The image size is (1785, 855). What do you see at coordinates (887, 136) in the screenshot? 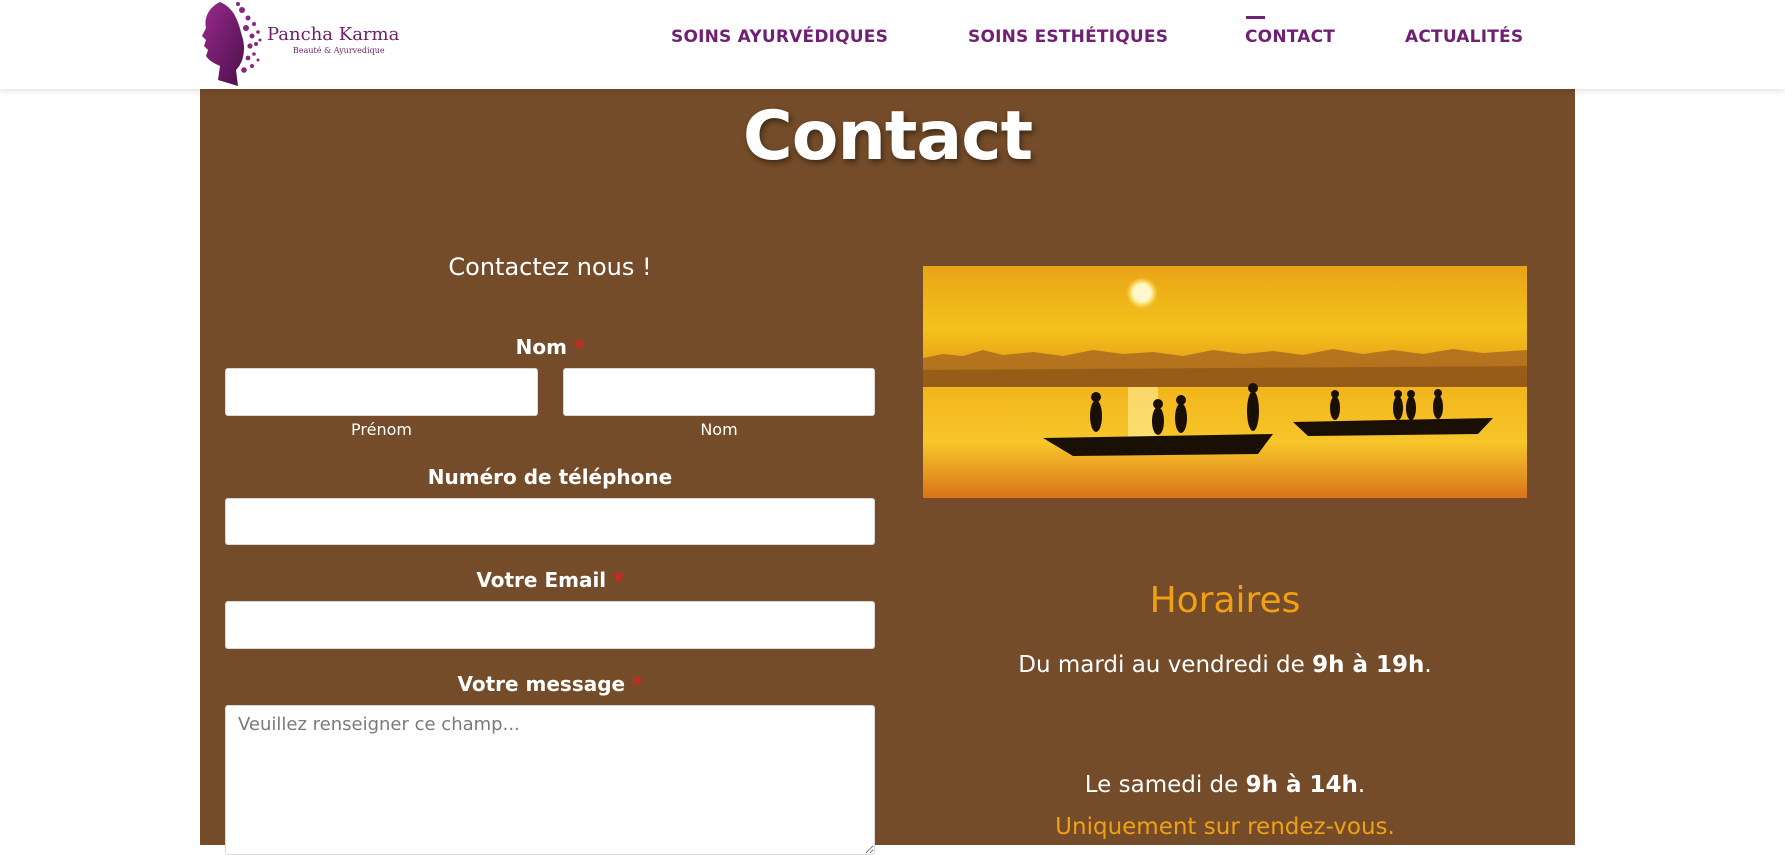
I see `page-title: Contact` at bounding box center [887, 136].